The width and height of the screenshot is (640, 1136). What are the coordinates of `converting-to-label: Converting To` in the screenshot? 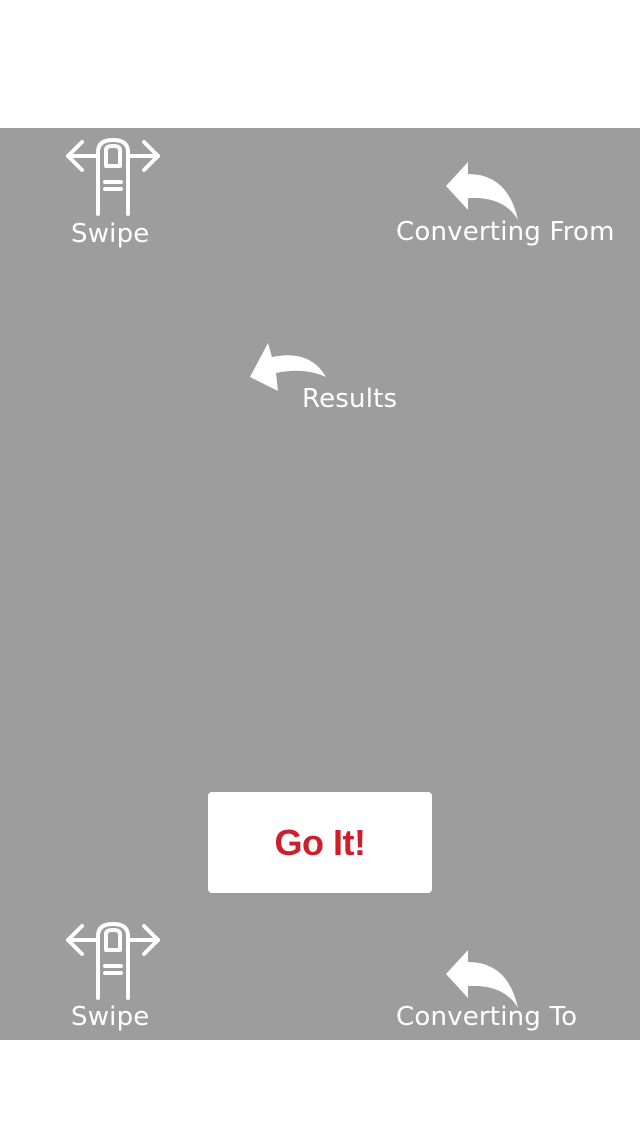 It's located at (487, 1017).